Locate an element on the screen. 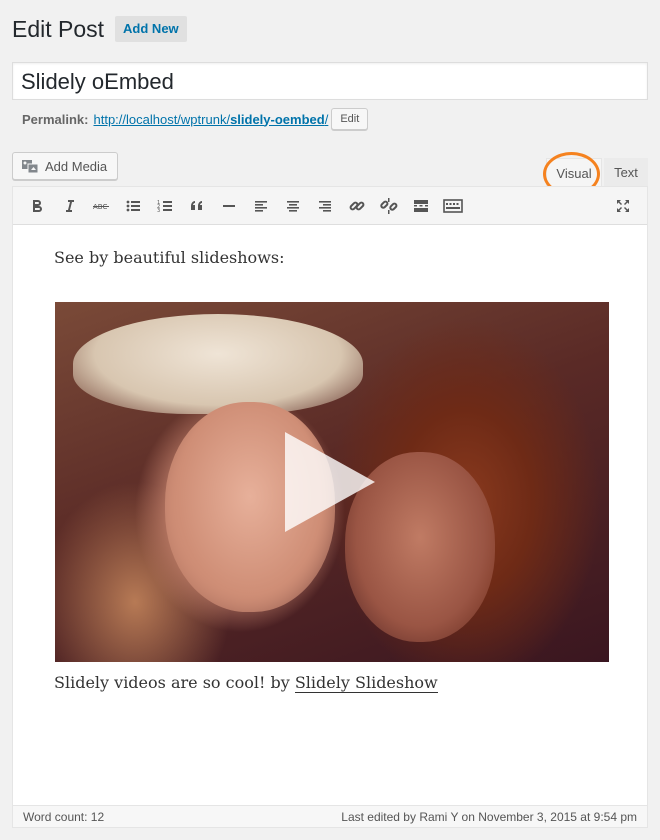  embed-photo-hat is located at coordinates (218, 364).